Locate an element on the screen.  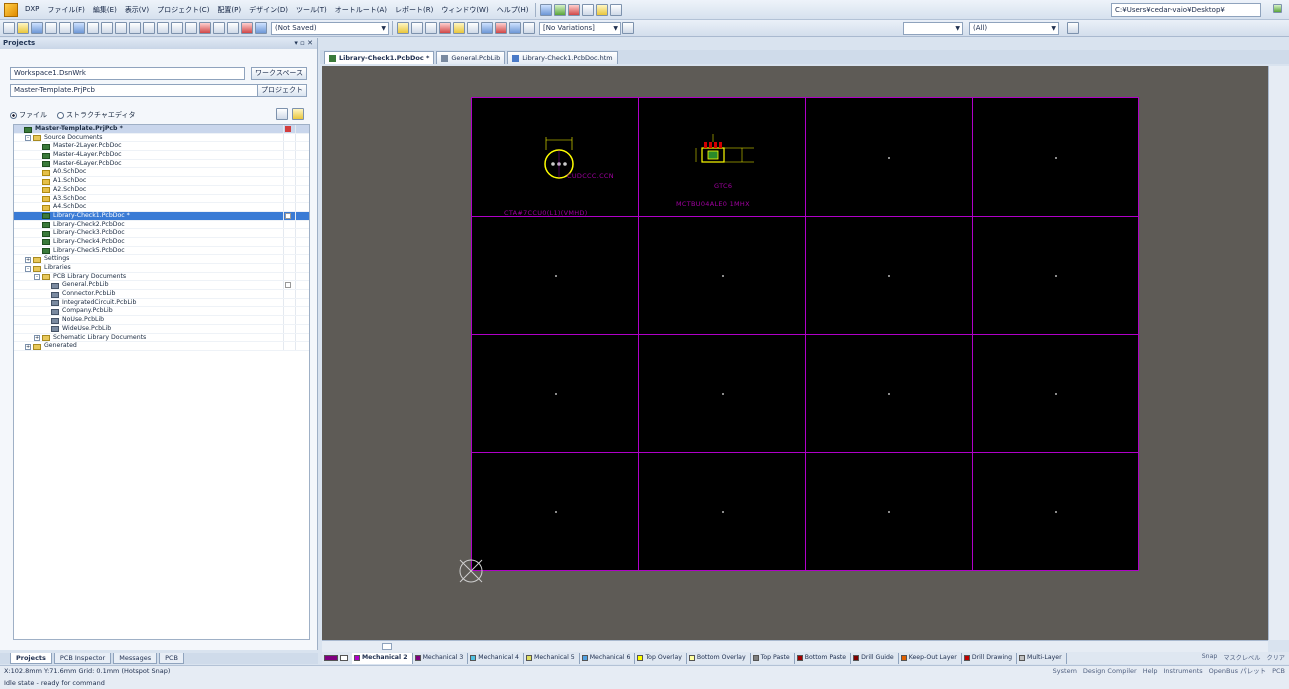
status-panel-button: Instruments is located at coordinates (1183, 671).